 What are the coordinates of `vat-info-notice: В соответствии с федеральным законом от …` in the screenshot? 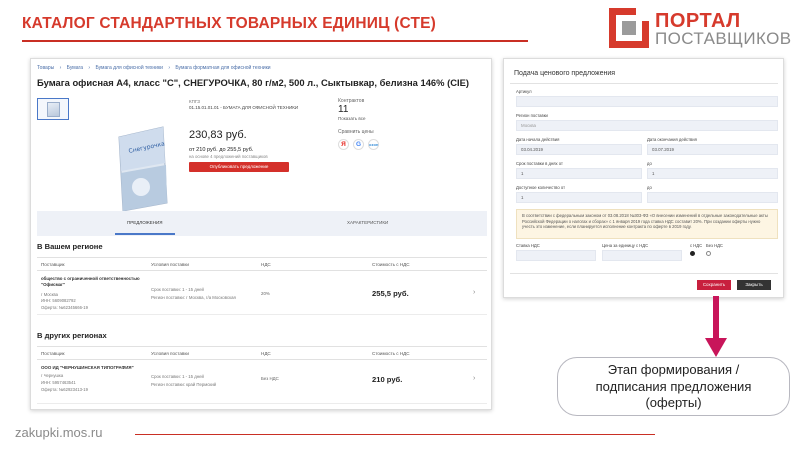 It's located at (647, 224).